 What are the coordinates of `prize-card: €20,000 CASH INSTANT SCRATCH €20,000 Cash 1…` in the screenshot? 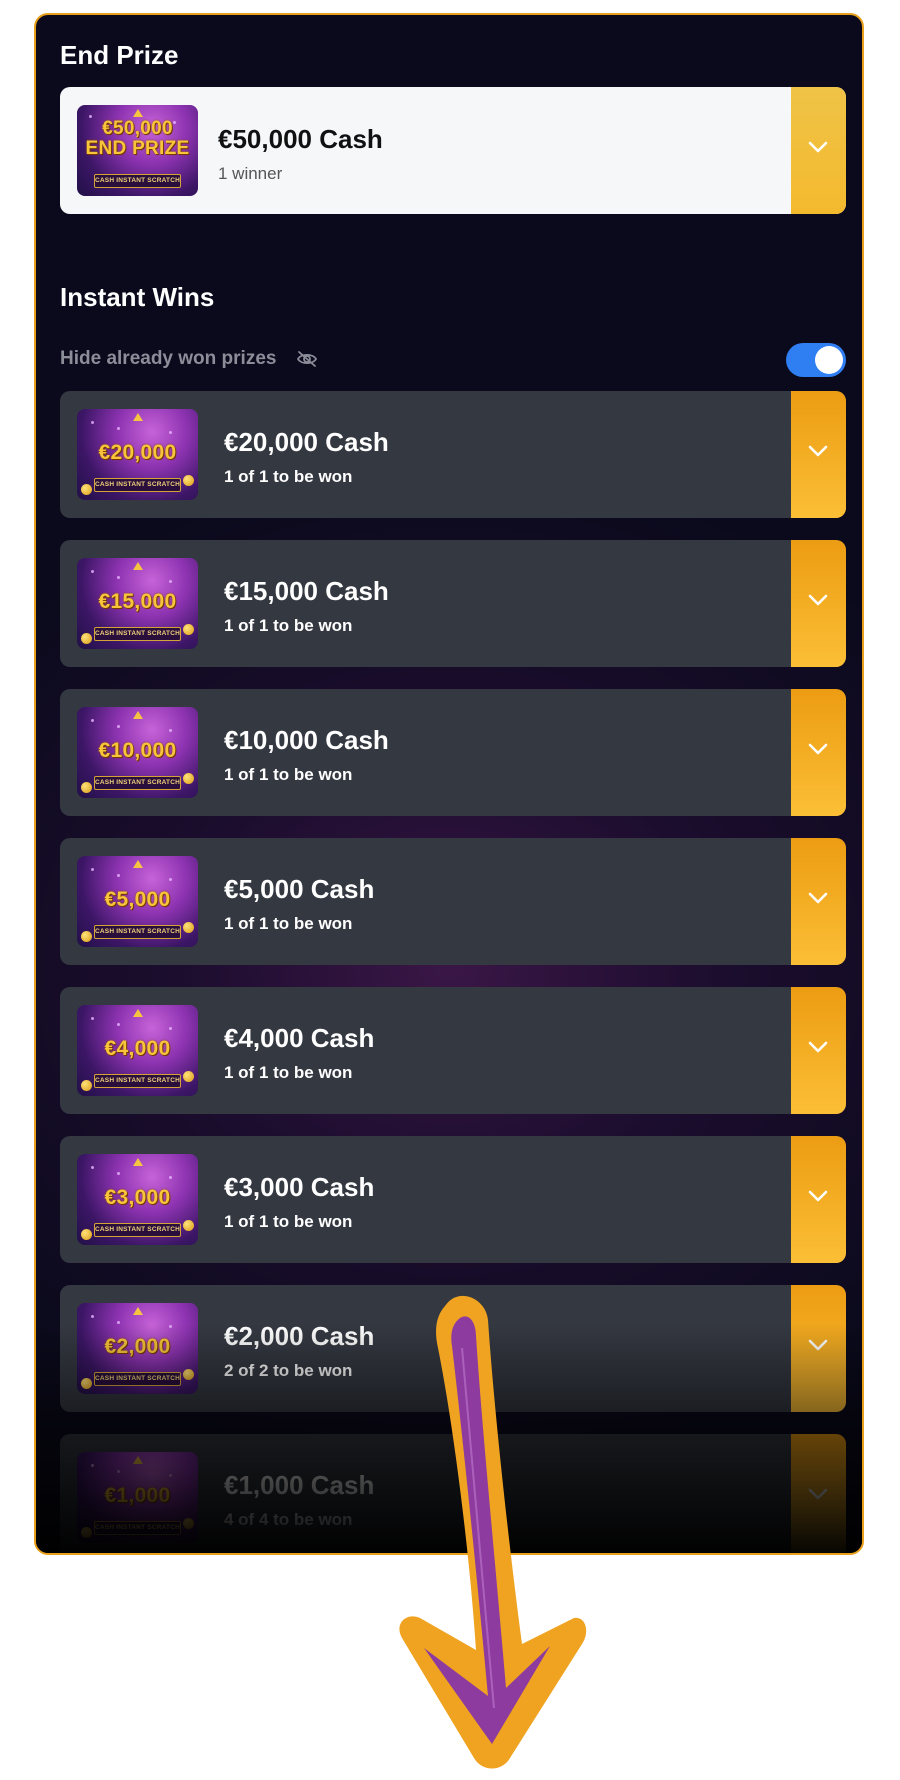 It's located at (453, 454).